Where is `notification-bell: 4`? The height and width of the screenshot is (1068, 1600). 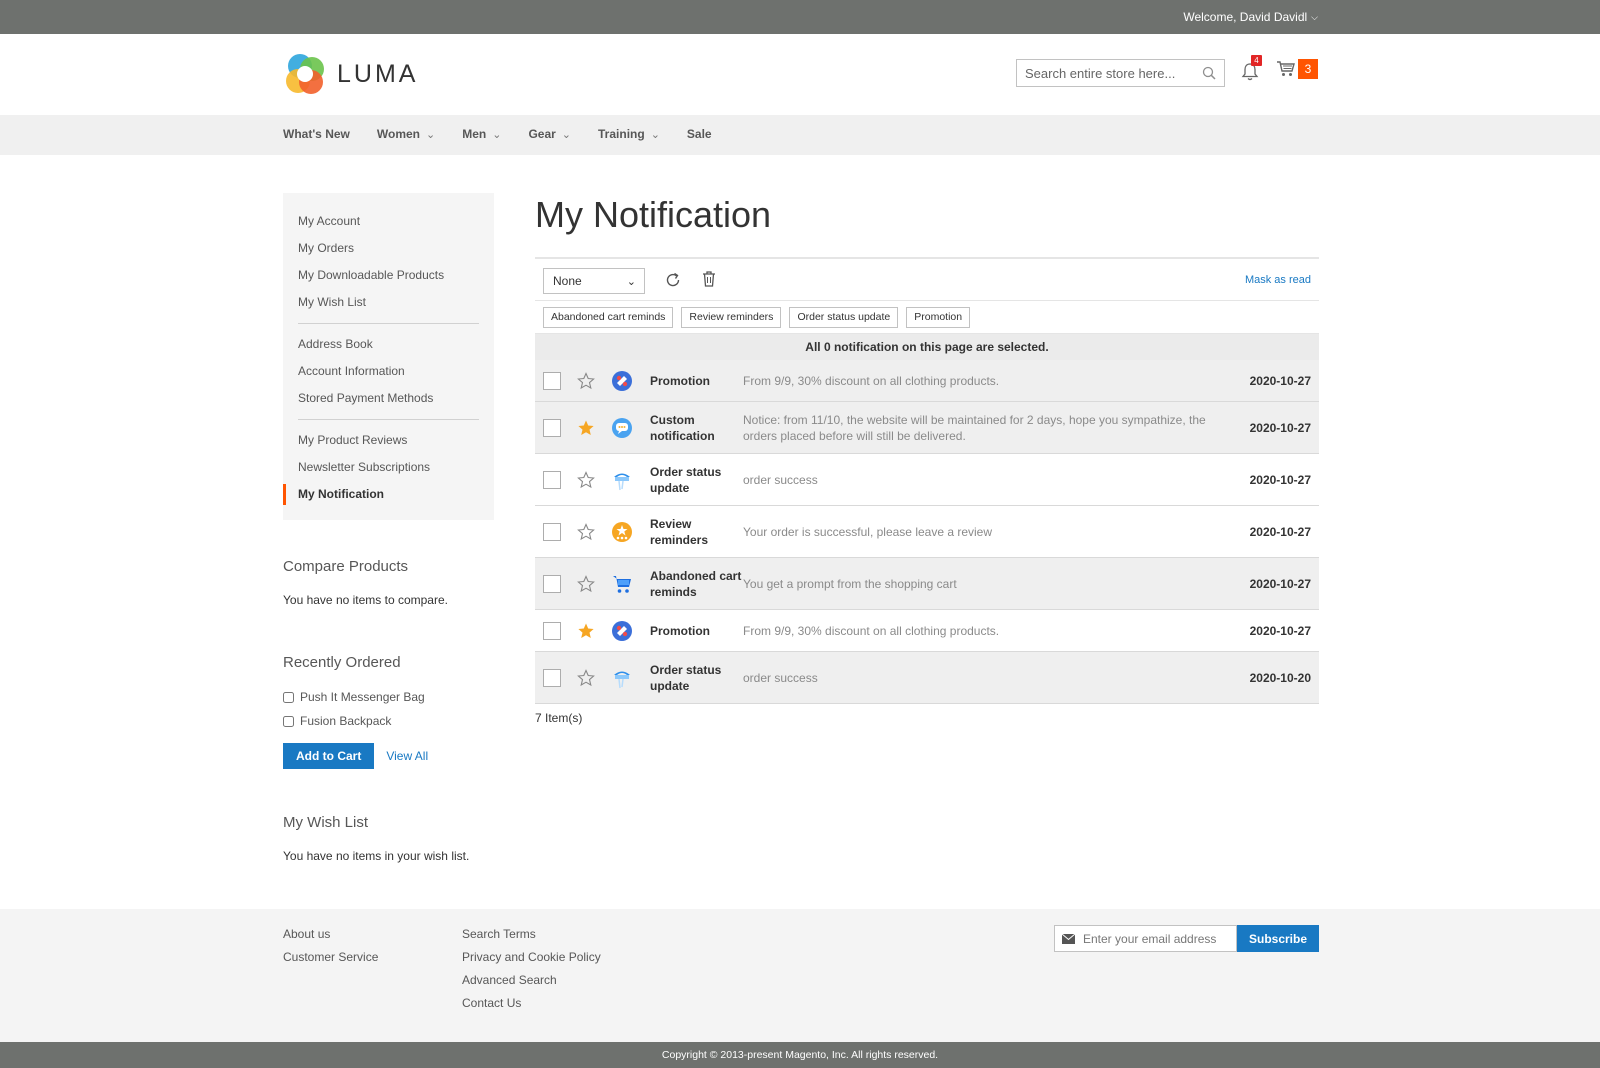
notification-bell: 4 is located at coordinates (1252, 68).